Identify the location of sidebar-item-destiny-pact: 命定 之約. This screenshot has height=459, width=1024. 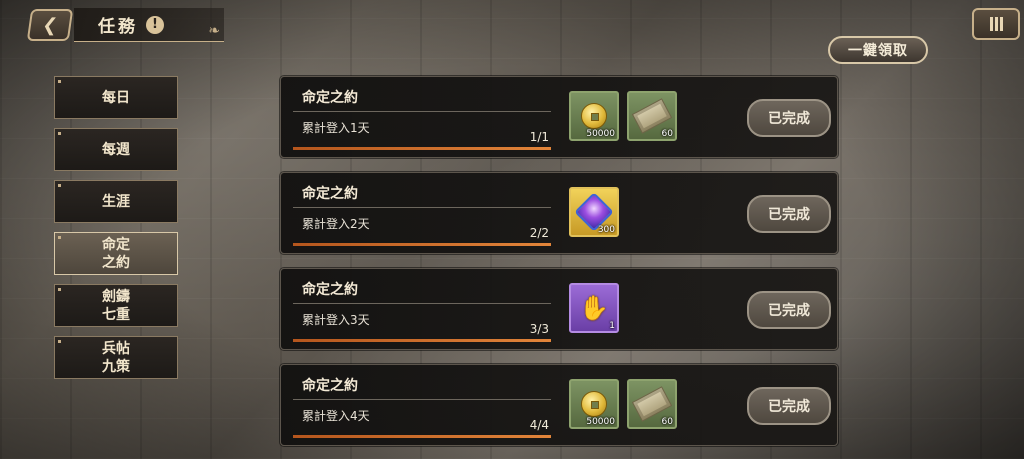
(116, 253).